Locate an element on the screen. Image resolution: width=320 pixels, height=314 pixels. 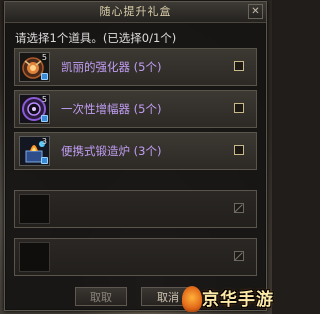
item-row: 3 便携式锻造炉 (3个) is located at coordinates (135, 151).